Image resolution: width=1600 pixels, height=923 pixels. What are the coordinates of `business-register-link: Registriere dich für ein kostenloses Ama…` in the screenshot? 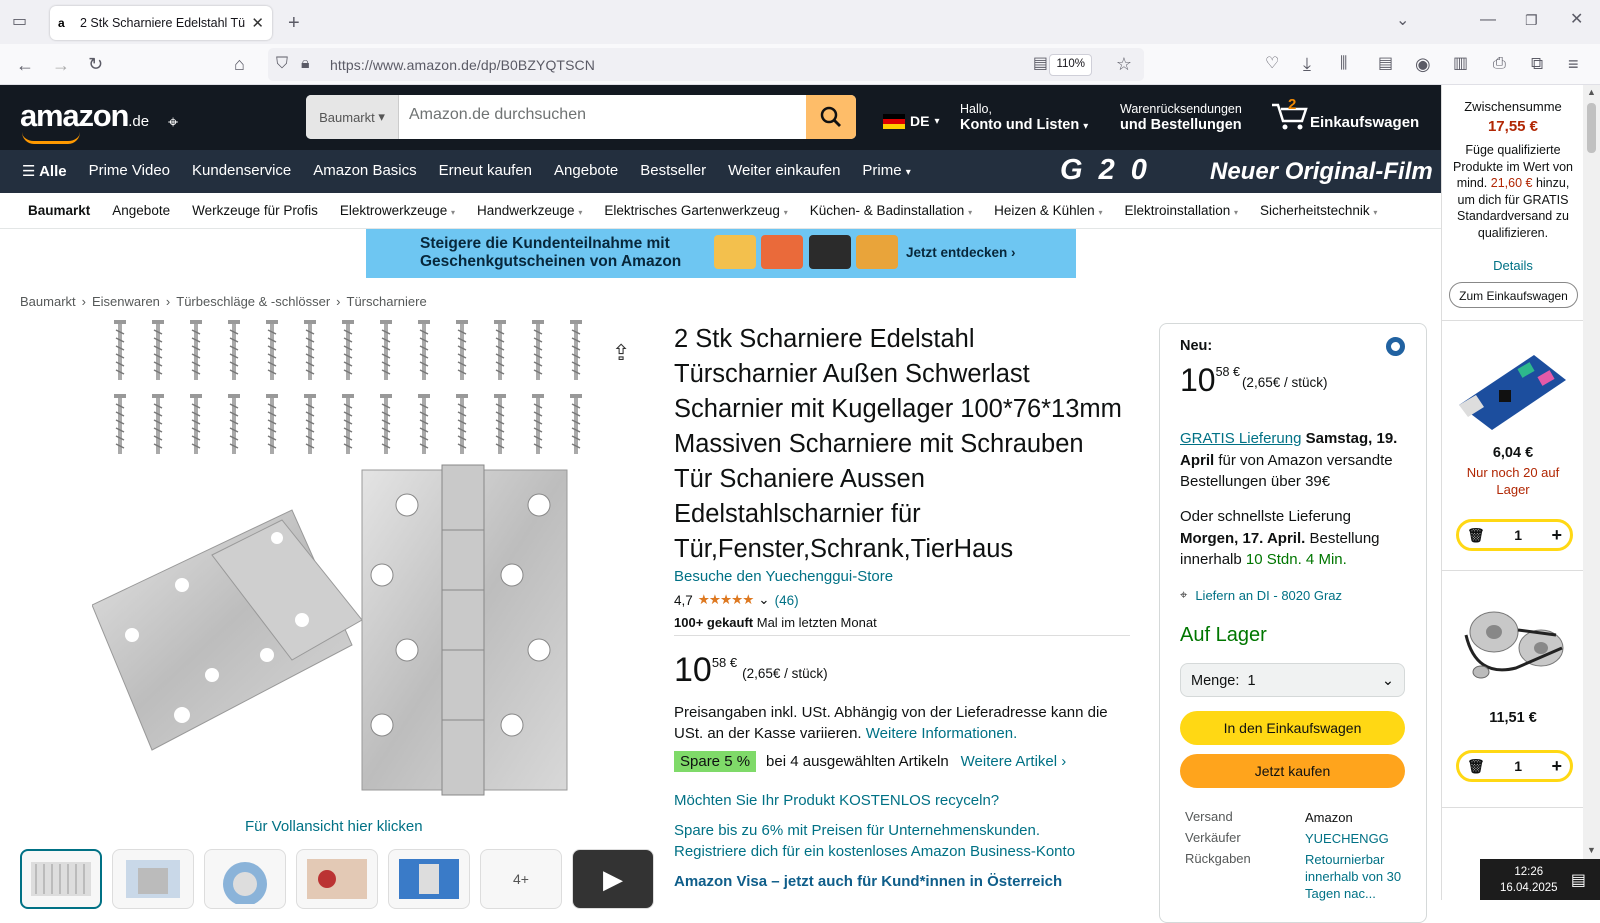 It's located at (874, 851).